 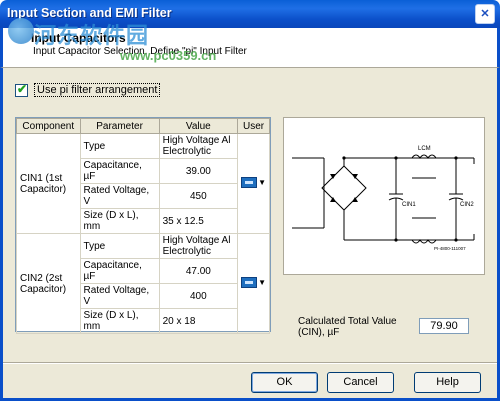 What do you see at coordinates (92, 35) in the screenshot?
I see `watermark-text: 河东软件园` at bounding box center [92, 35].